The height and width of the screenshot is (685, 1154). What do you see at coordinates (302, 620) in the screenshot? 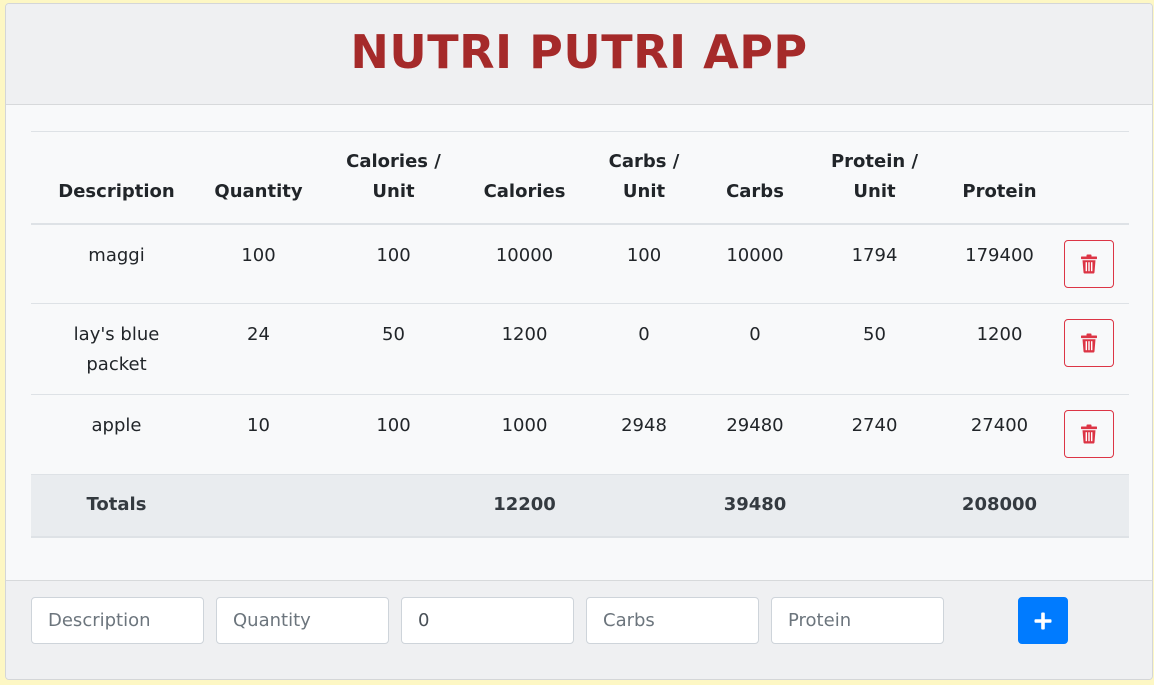
I see `quantity-input` at bounding box center [302, 620].